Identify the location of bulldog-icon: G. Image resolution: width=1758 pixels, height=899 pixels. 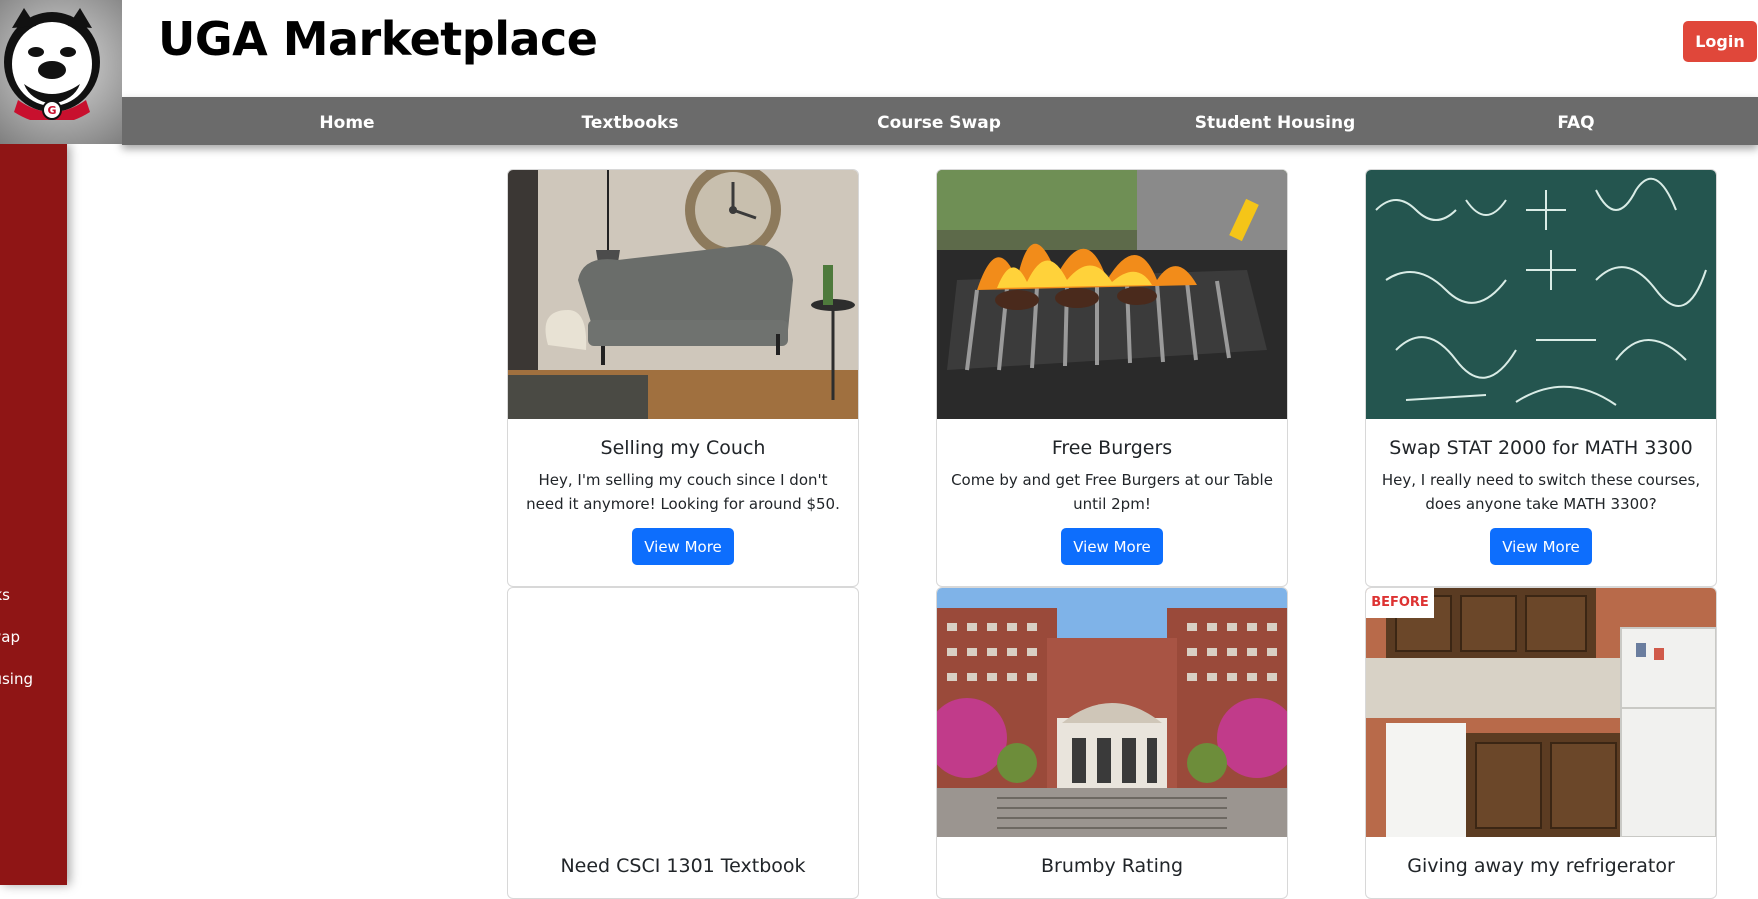
(52, 64).